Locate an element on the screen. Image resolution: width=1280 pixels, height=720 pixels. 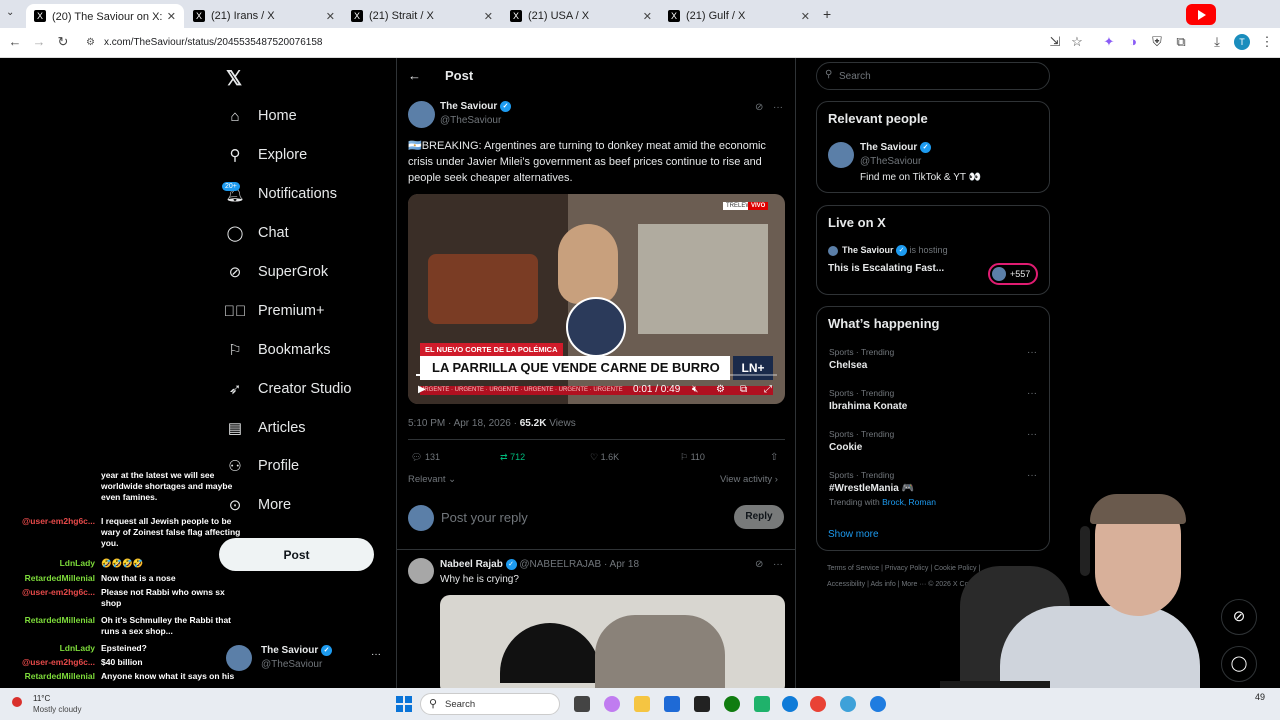
nav-home: ⌂ Home is located at coordinates (261, 116).